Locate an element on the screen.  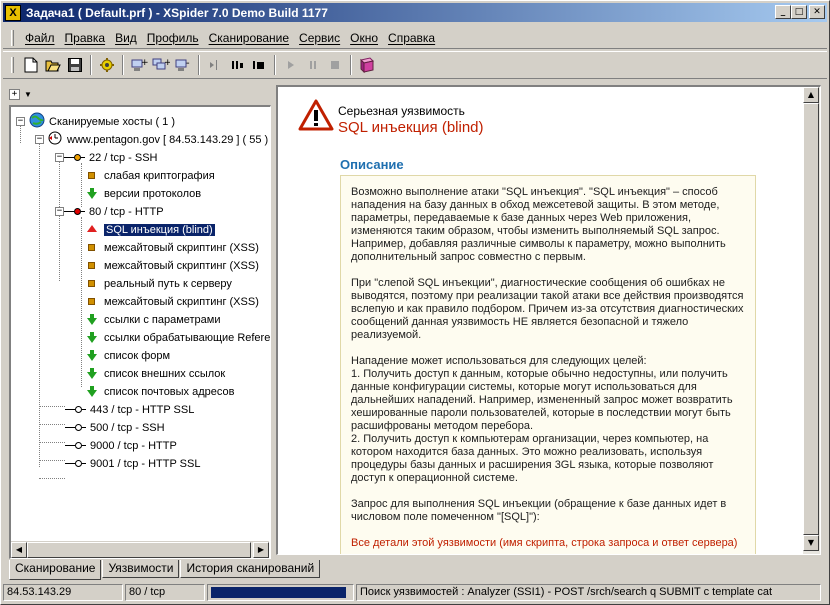
new-icon is located at coordinates (31, 65).